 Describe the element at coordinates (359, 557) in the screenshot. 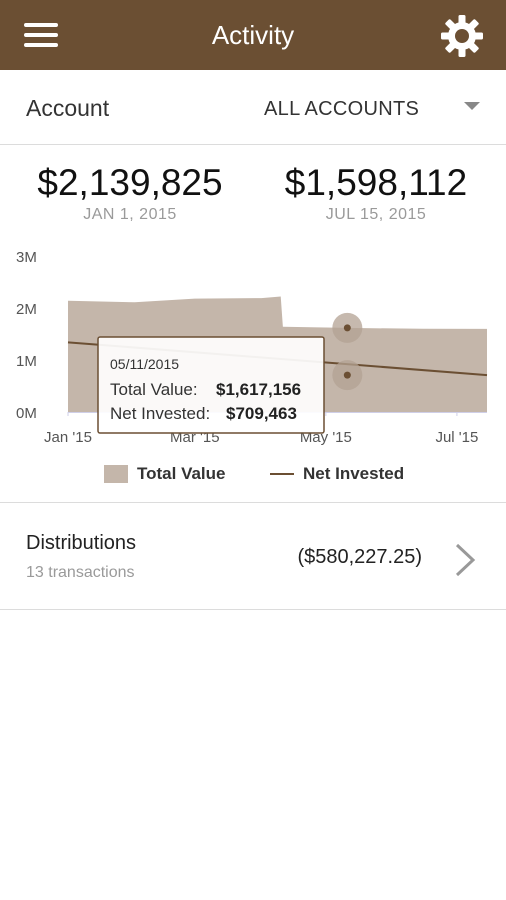

I see `distributions-amount: ($580,227.25)` at that location.